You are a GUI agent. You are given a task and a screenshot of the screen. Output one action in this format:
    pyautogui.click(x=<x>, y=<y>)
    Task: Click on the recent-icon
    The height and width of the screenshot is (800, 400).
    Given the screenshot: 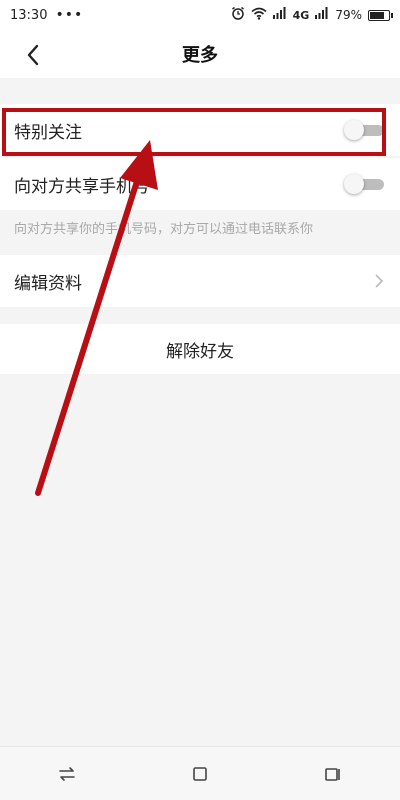 What is the action you would take?
    pyautogui.click(x=333, y=774)
    